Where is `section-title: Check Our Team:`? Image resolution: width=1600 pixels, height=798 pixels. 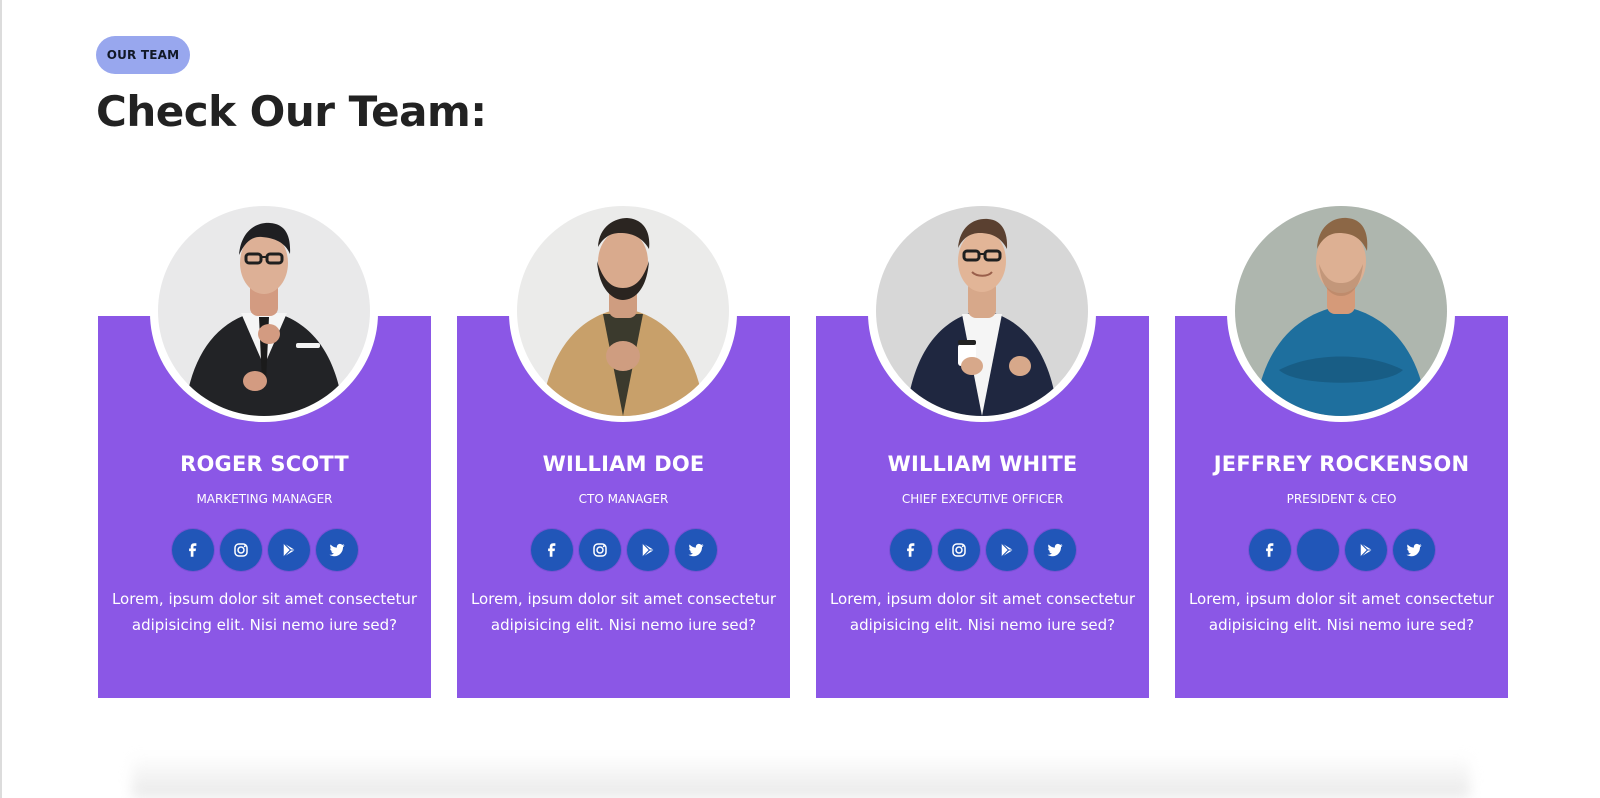
section-title: Check Our Team: is located at coordinates (291, 111).